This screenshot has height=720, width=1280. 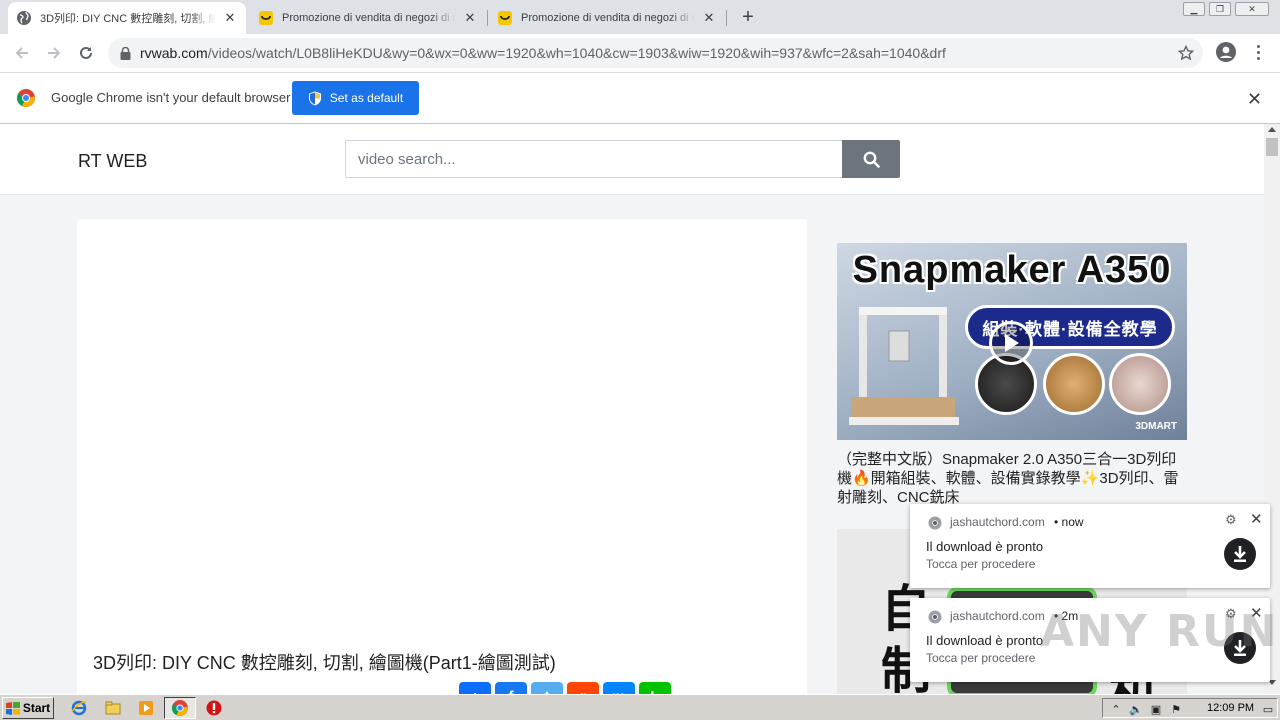 I want to click on tab-active: 3D列印: DIY CNC 數控雕刻, 切割, 繪圖機 ✕, so click(x=127, y=18).